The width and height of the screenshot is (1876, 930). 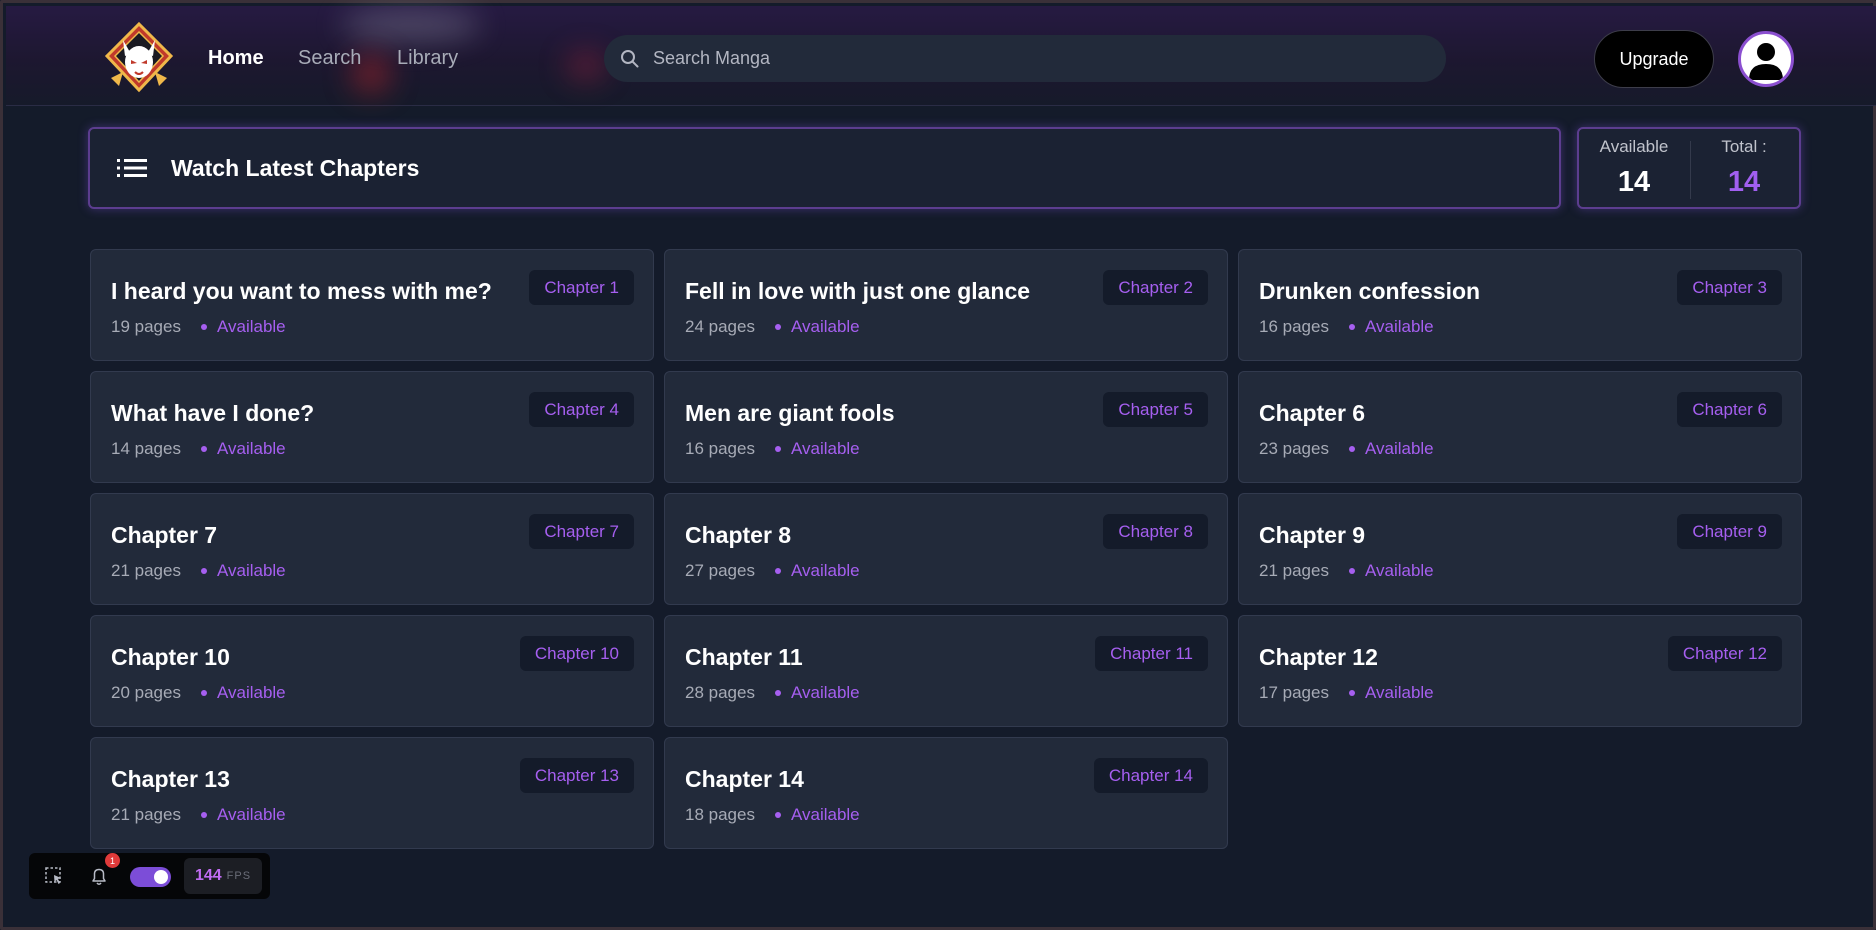 I want to click on chapter-title: Chapter 14, so click(x=744, y=779).